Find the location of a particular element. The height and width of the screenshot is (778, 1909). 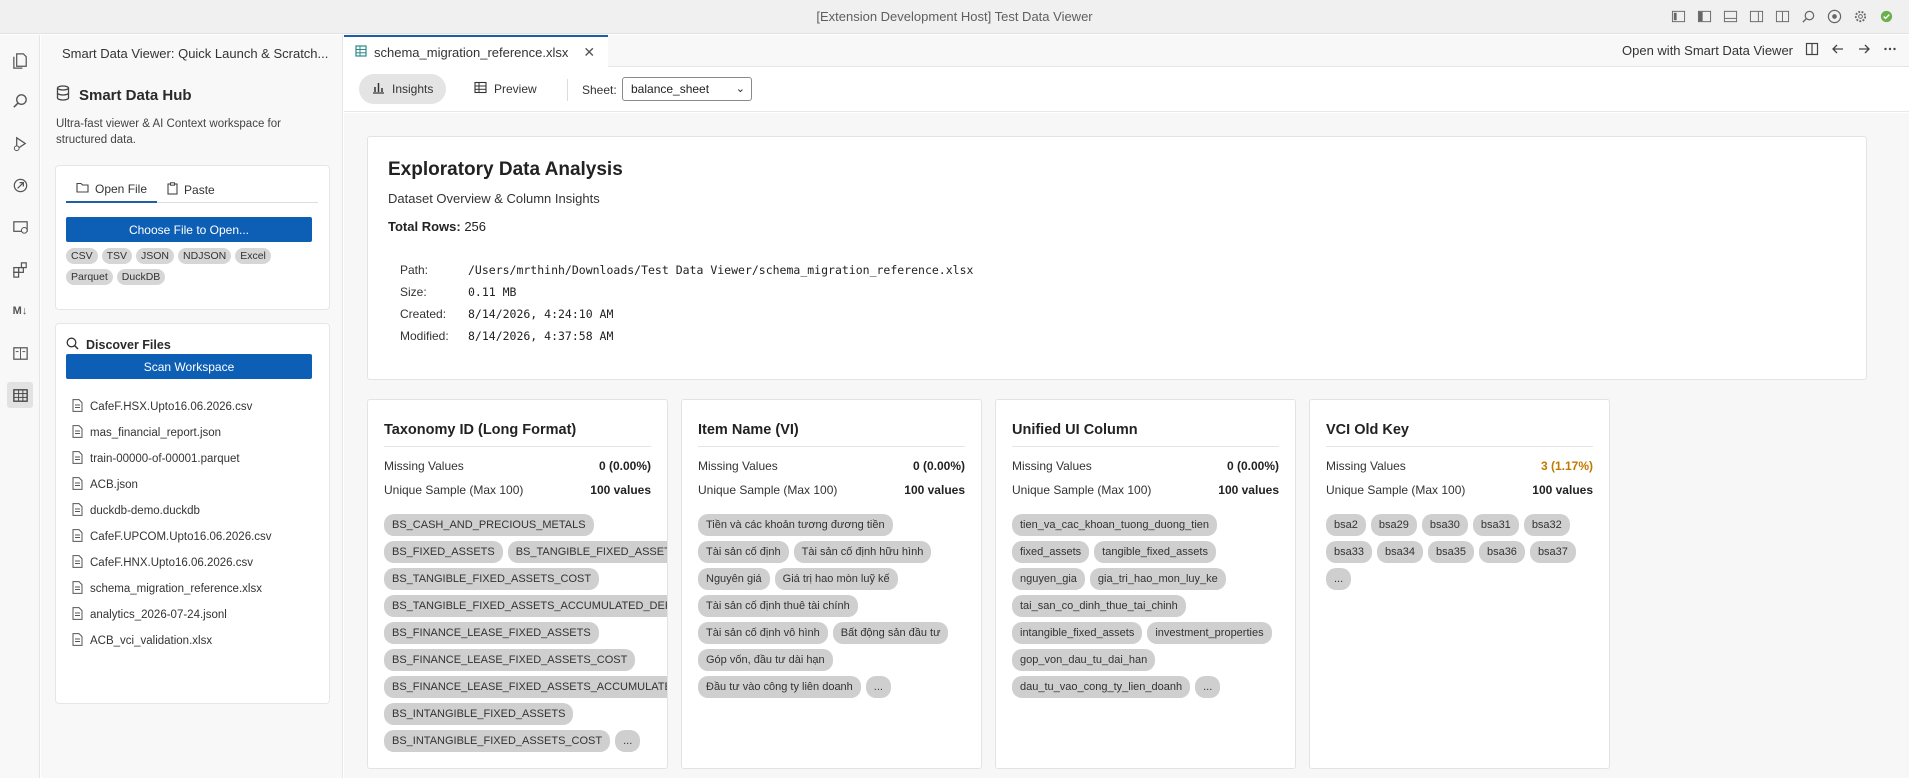

unique-sample-label: Unique Sample (Max 100) is located at coordinates (454, 490).